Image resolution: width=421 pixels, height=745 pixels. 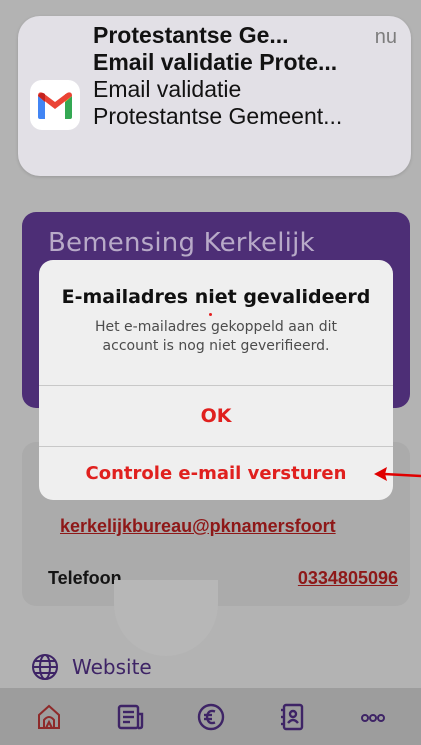 What do you see at coordinates (216, 473) in the screenshot?
I see `send-verification-email-button: Controle e-mail versturen` at bounding box center [216, 473].